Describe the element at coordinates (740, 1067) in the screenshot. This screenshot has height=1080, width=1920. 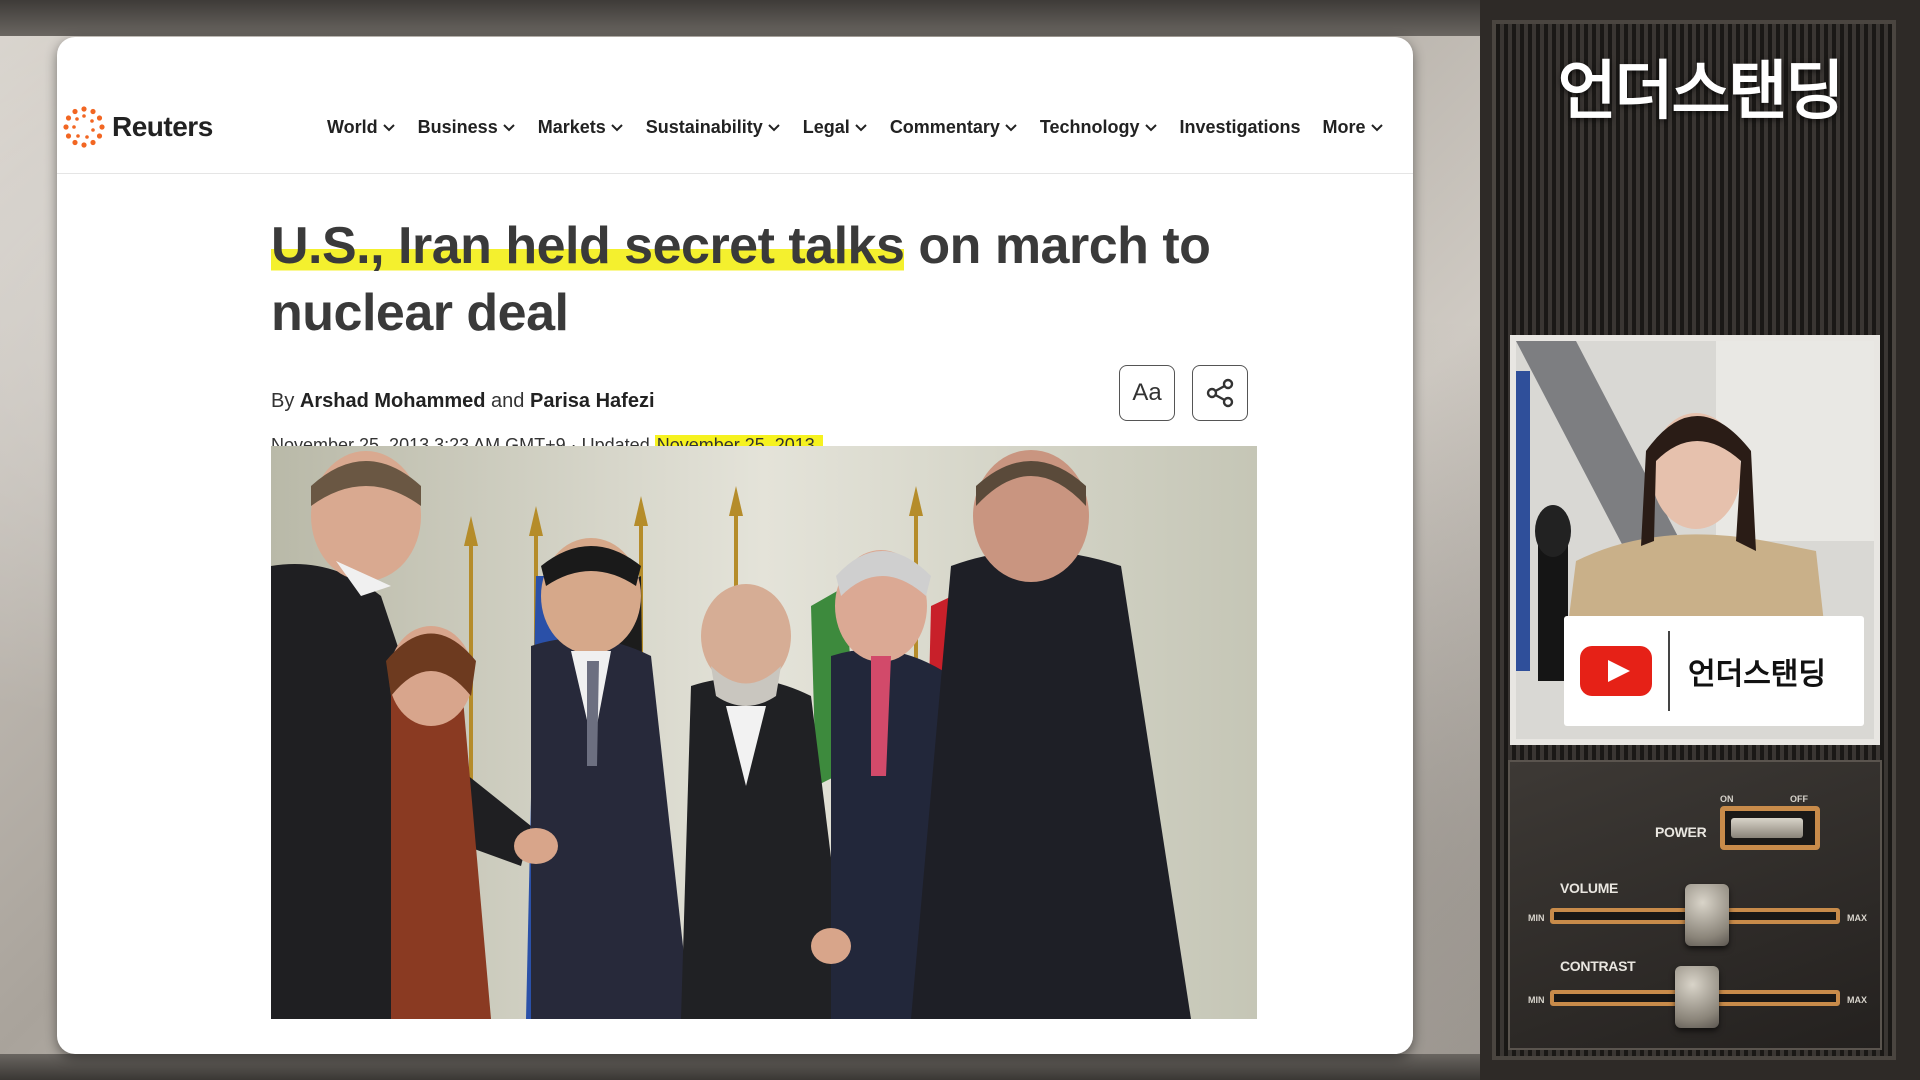
I see `background-bottom-edge` at that location.